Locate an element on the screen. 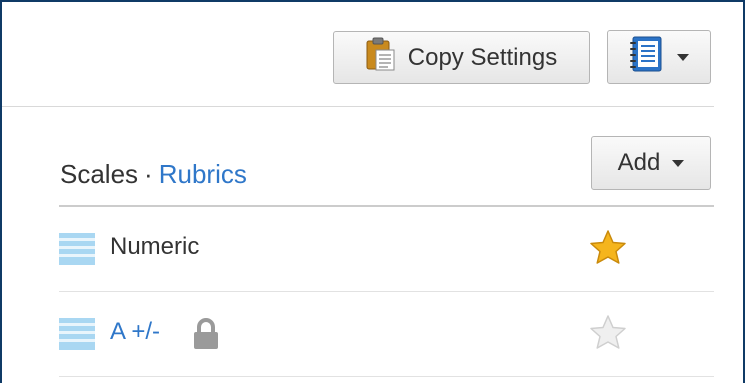 This screenshot has width=745, height=385. divider is located at coordinates (358, 106).